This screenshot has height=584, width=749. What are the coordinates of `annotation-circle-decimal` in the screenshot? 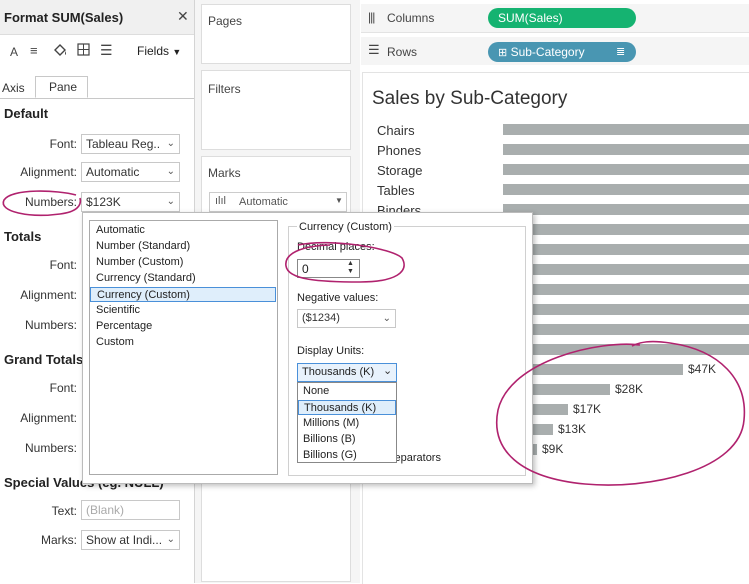 It's located at (345, 262).